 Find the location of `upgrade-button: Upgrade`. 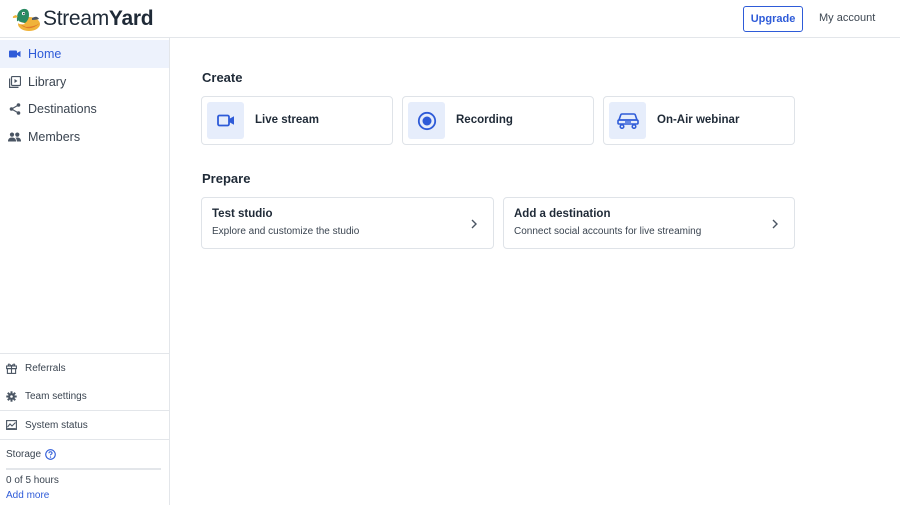

upgrade-button: Upgrade is located at coordinates (773, 19).